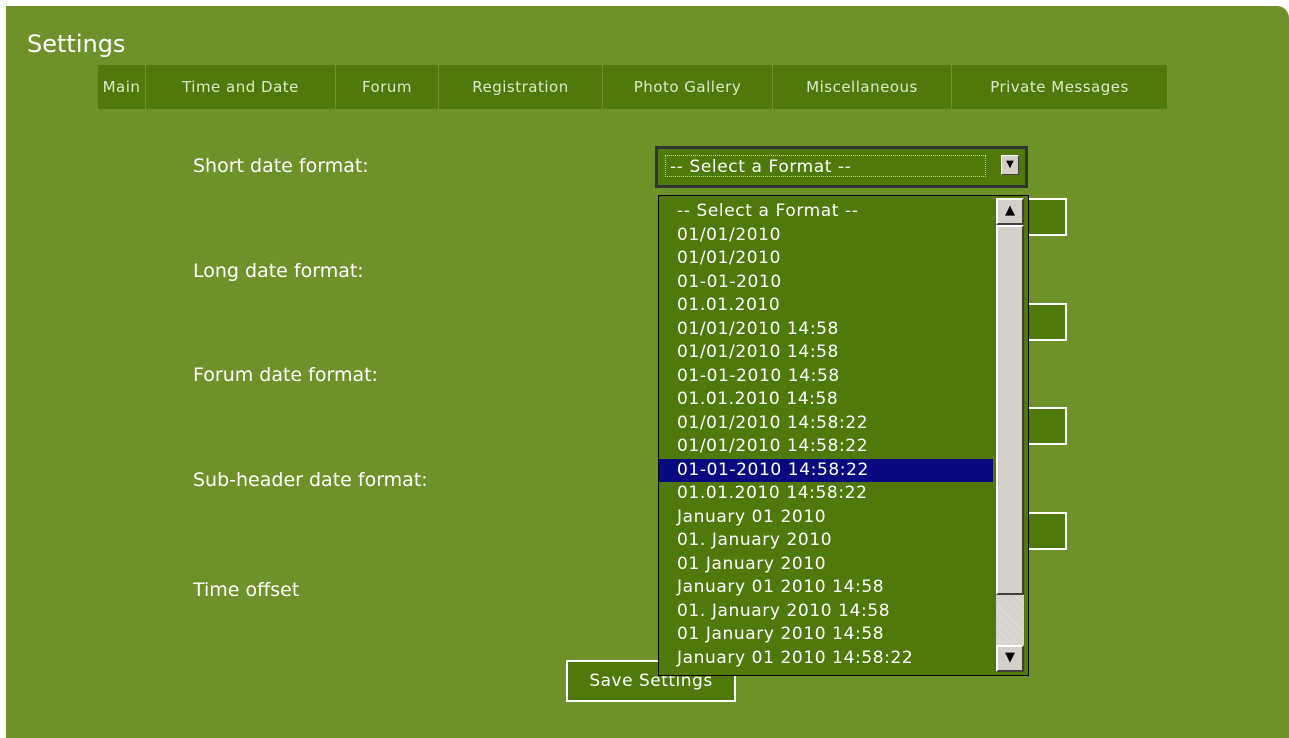  I want to click on tab-time-and-date: Time and Date, so click(241, 87).